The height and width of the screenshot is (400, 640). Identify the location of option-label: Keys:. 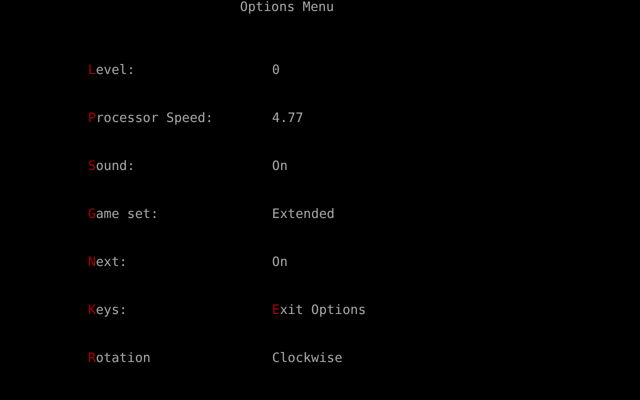
(180, 311).